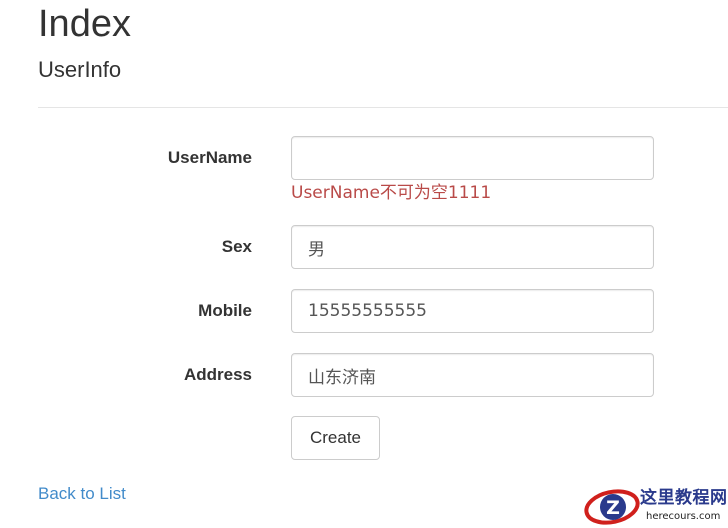 The image size is (728, 528). I want to click on address-label: Address, so click(217, 374).